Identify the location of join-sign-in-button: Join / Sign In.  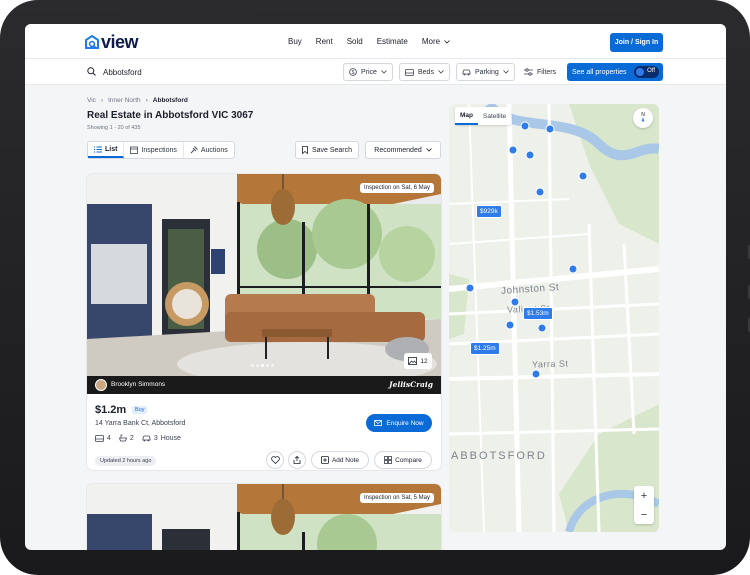
(636, 42).